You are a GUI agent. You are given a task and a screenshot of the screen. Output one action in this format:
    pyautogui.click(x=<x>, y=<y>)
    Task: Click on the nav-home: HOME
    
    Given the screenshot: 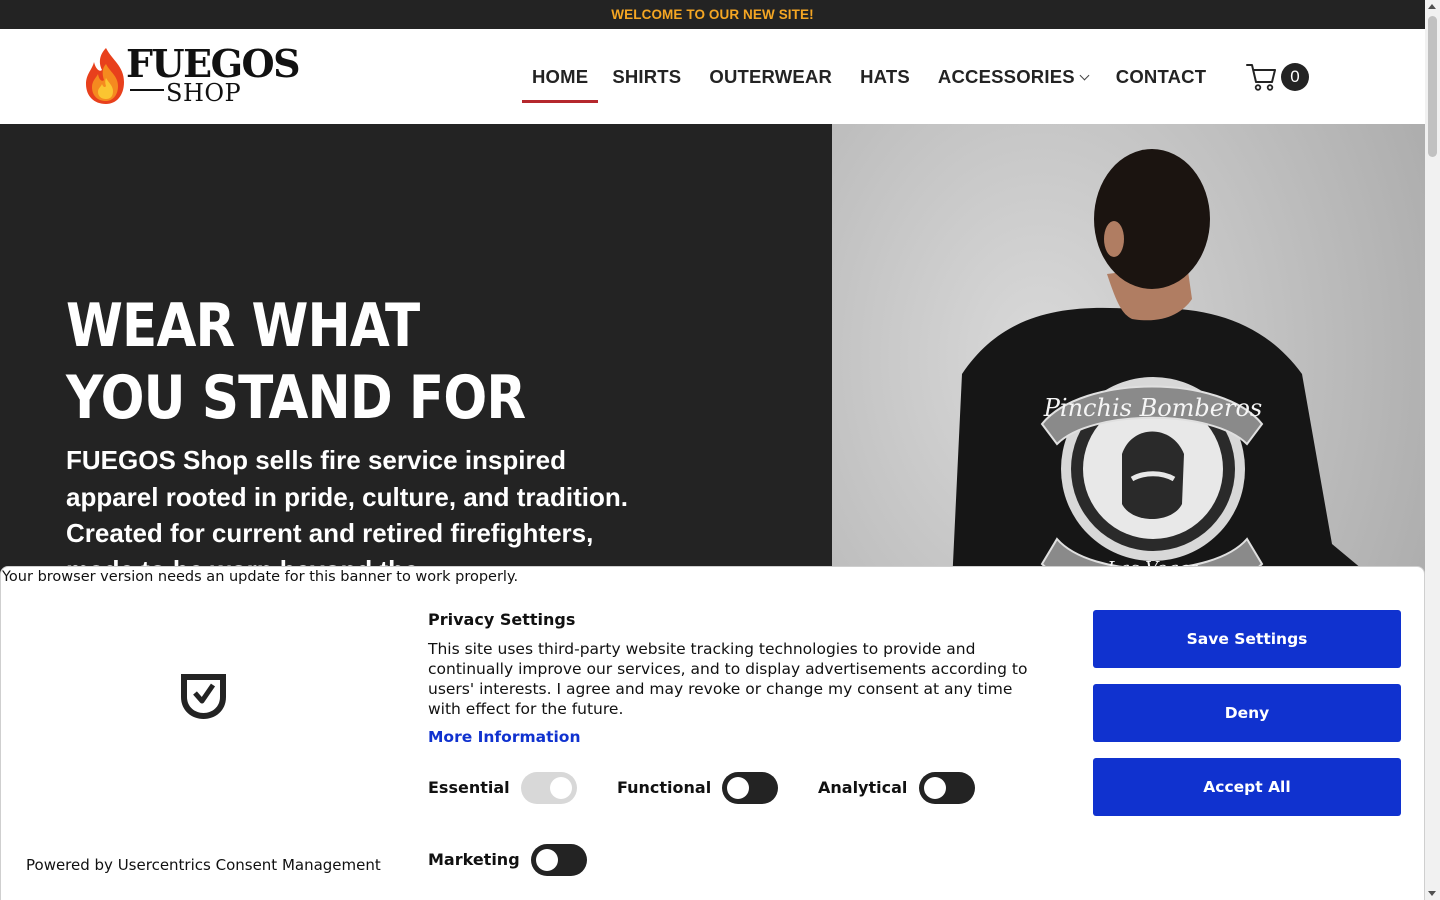 What is the action you would take?
    pyautogui.click(x=560, y=76)
    